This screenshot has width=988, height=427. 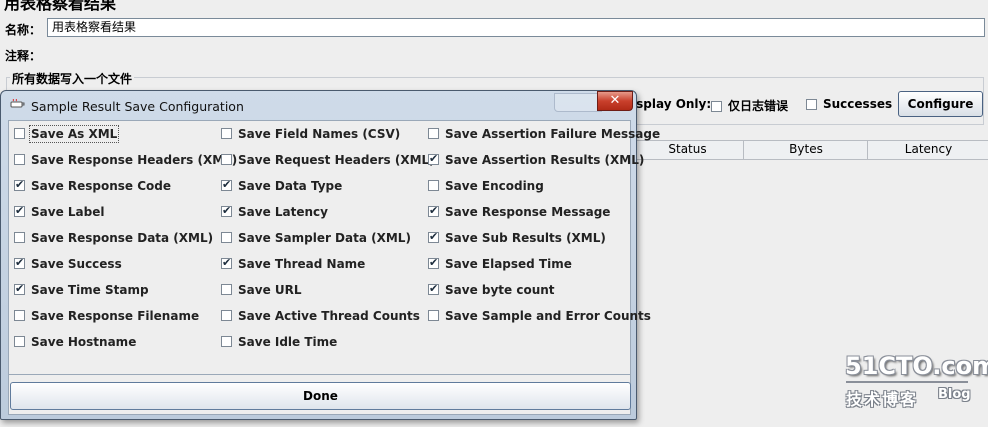 What do you see at coordinates (90, 290) in the screenshot?
I see `option-label: Save Time Stamp` at bounding box center [90, 290].